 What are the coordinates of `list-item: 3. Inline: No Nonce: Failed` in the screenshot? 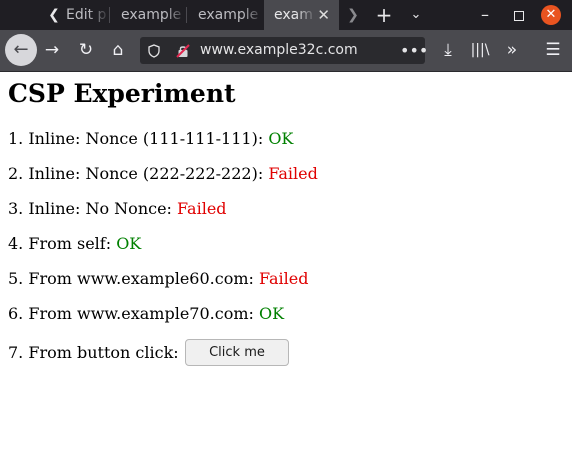 It's located at (117, 208).